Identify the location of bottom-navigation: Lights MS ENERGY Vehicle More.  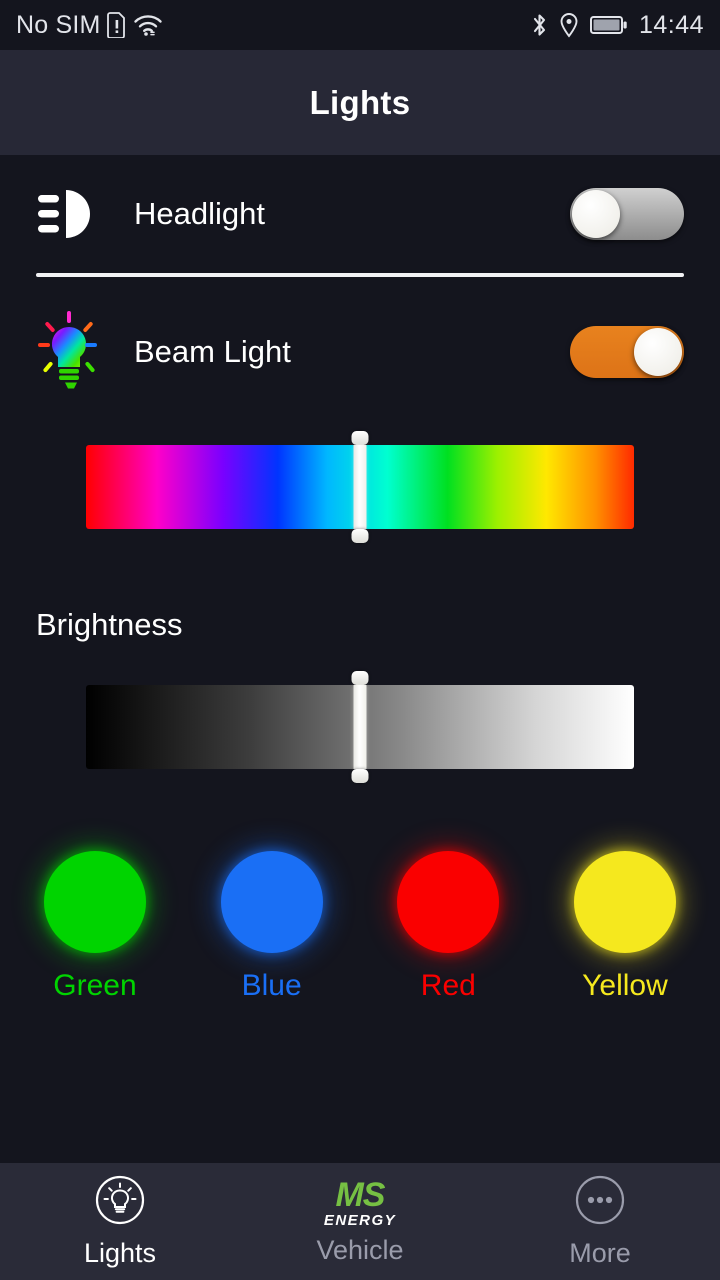
(360, 1221).